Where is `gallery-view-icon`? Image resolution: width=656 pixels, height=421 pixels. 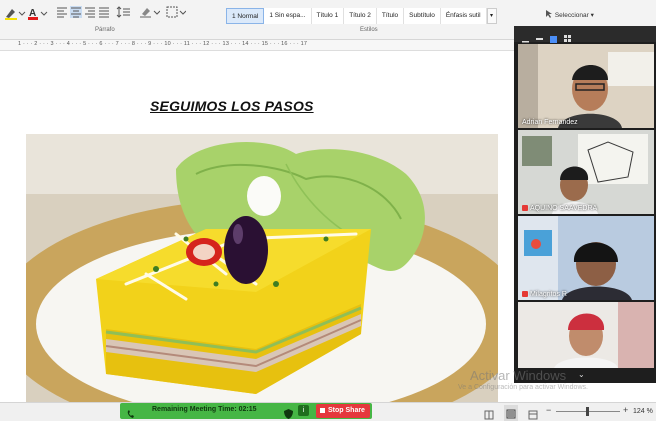 gallery-view-icon is located at coordinates (567, 36).